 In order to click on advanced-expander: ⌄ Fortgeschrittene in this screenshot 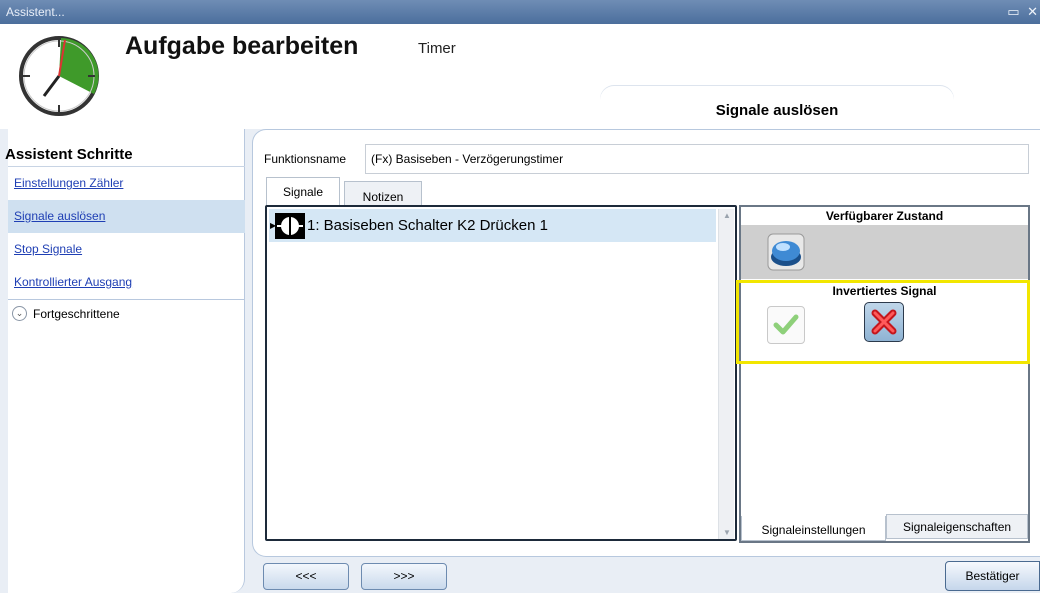, I will do `click(125, 314)`.